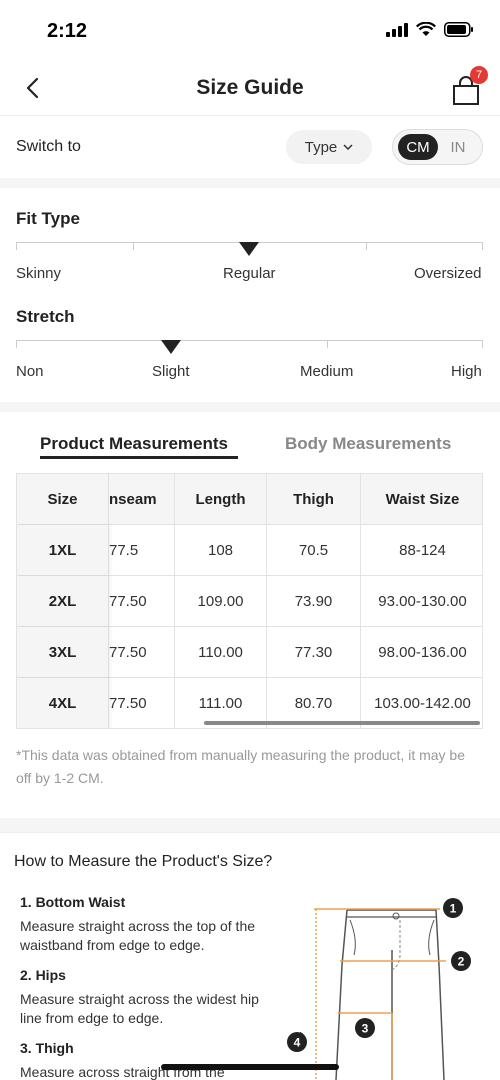  I want to click on status-icons, so click(430, 29).